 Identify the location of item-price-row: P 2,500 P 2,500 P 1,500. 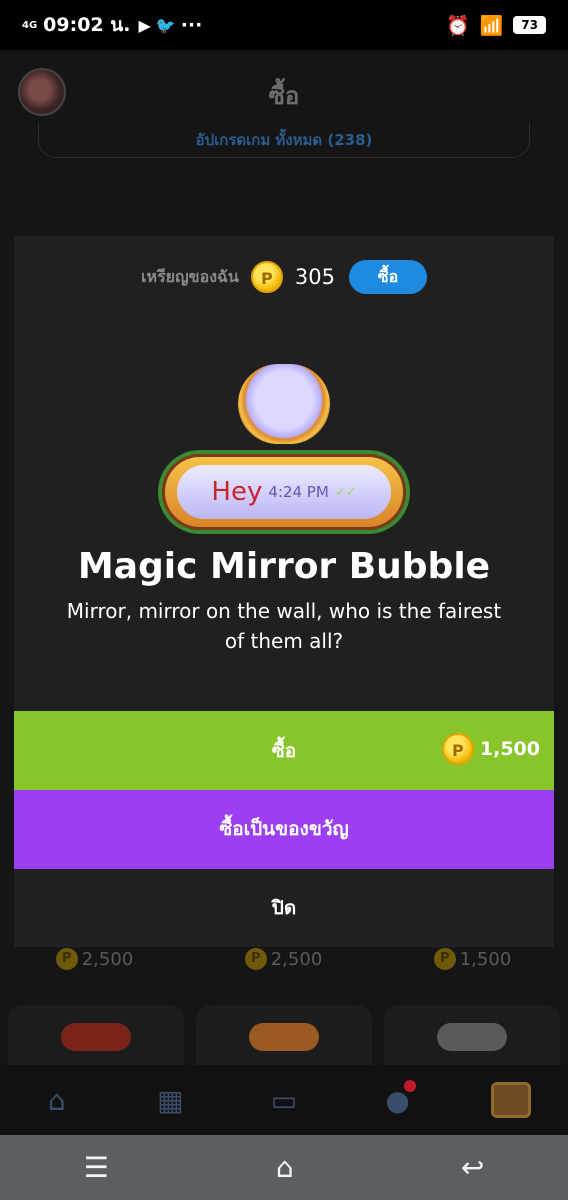
(284, 959).